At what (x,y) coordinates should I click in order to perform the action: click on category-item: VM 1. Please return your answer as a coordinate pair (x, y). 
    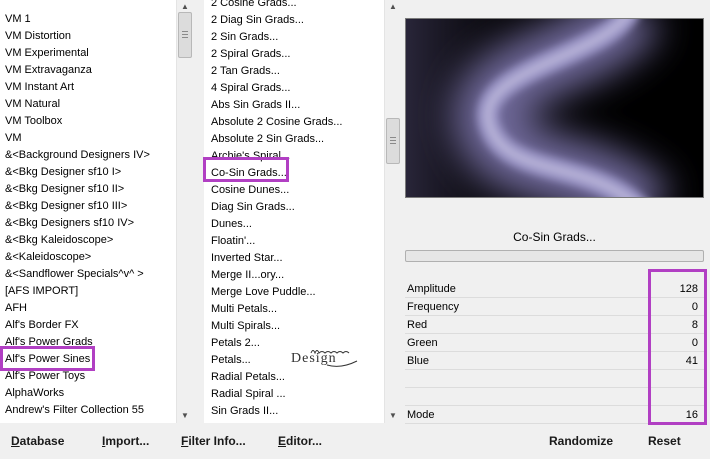
    Looking at the image, I should click on (88, 19).